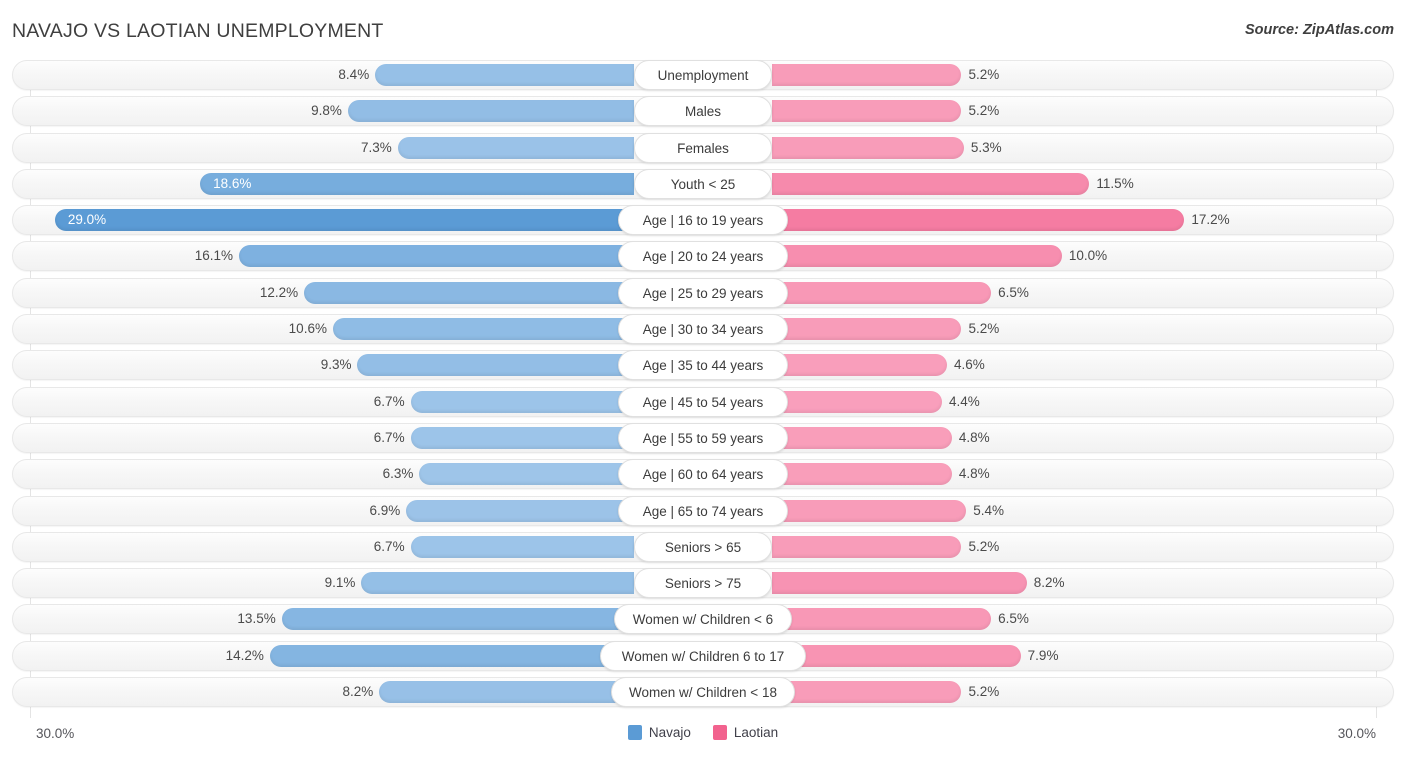  What do you see at coordinates (213, 256) in the screenshot?
I see `value-label-navajo: 16.1%` at bounding box center [213, 256].